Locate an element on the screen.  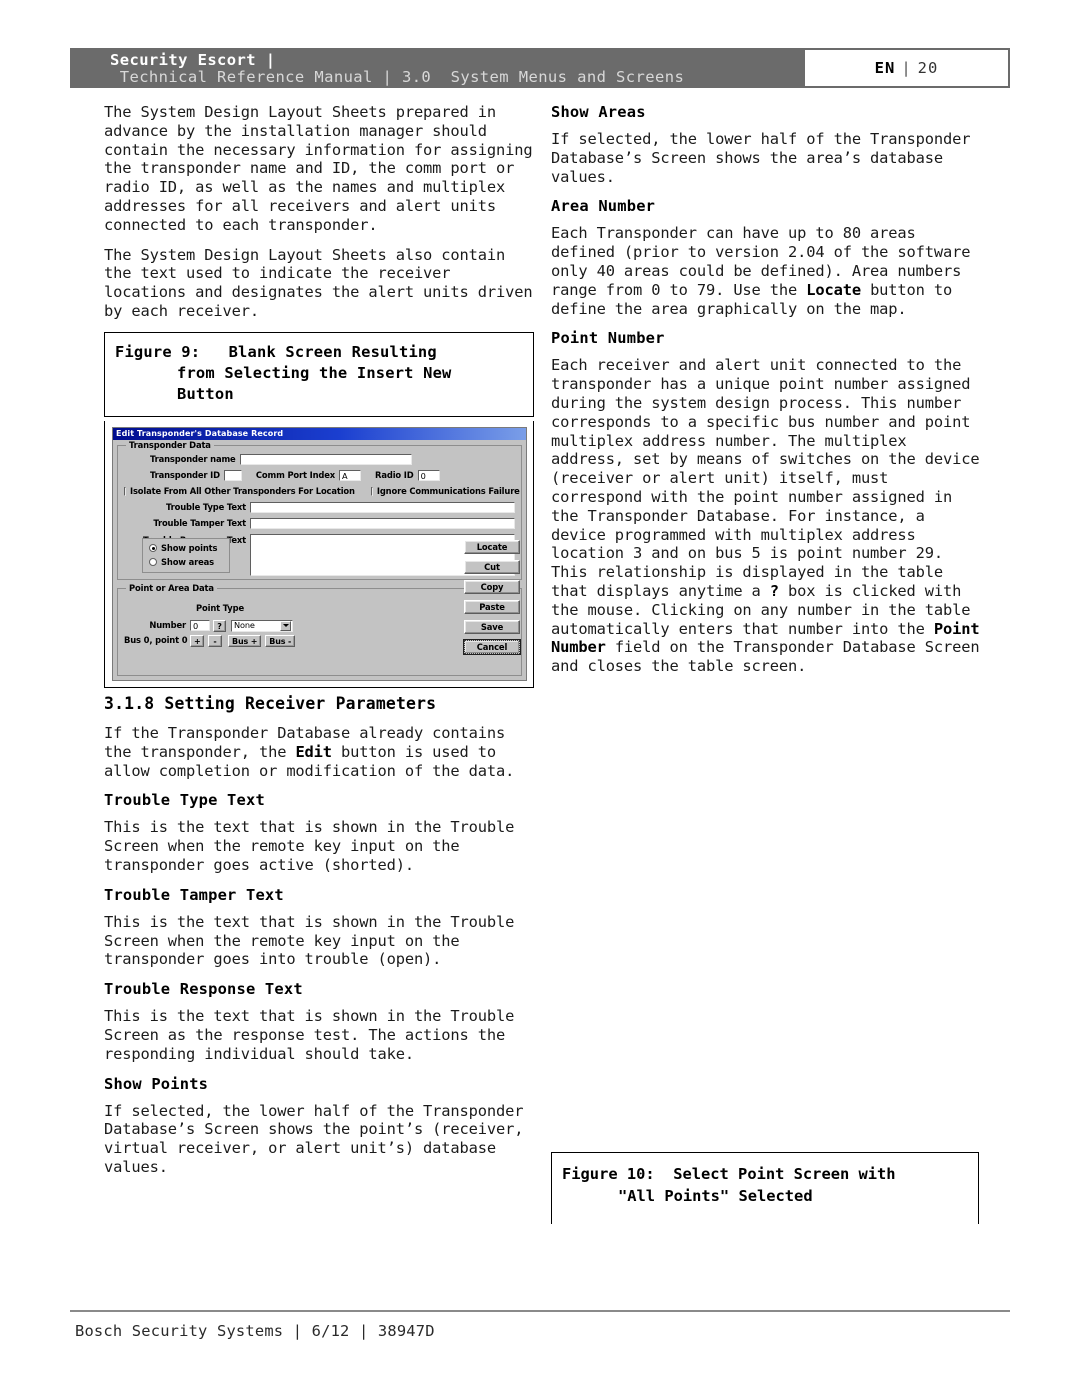
radio-id-label: Radio ID is located at coordinates (394, 474).